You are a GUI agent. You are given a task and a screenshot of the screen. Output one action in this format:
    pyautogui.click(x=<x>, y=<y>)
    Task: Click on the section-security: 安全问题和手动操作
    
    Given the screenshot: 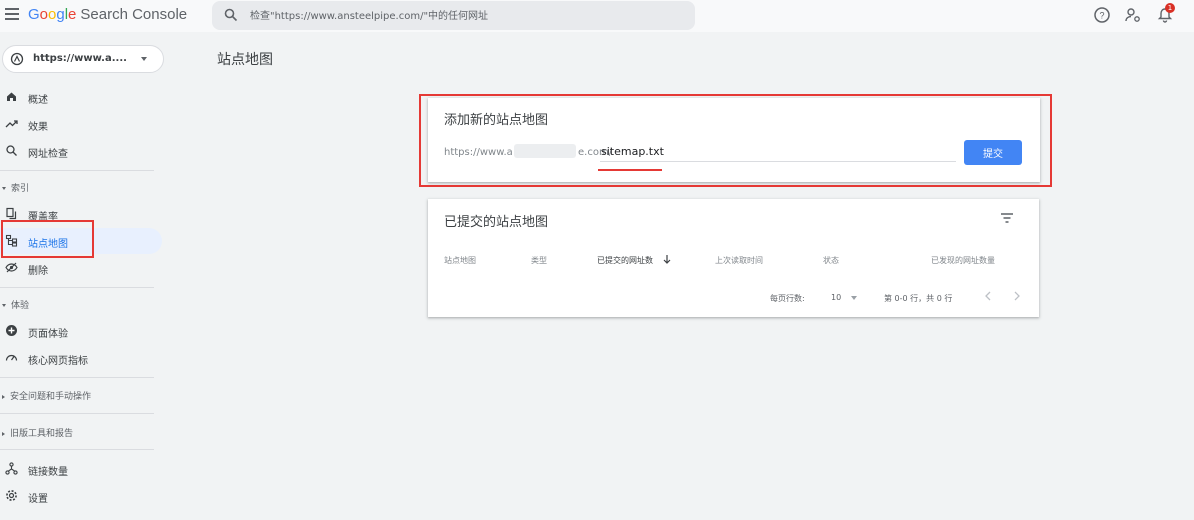 What is the action you would take?
    pyautogui.click(x=46, y=395)
    